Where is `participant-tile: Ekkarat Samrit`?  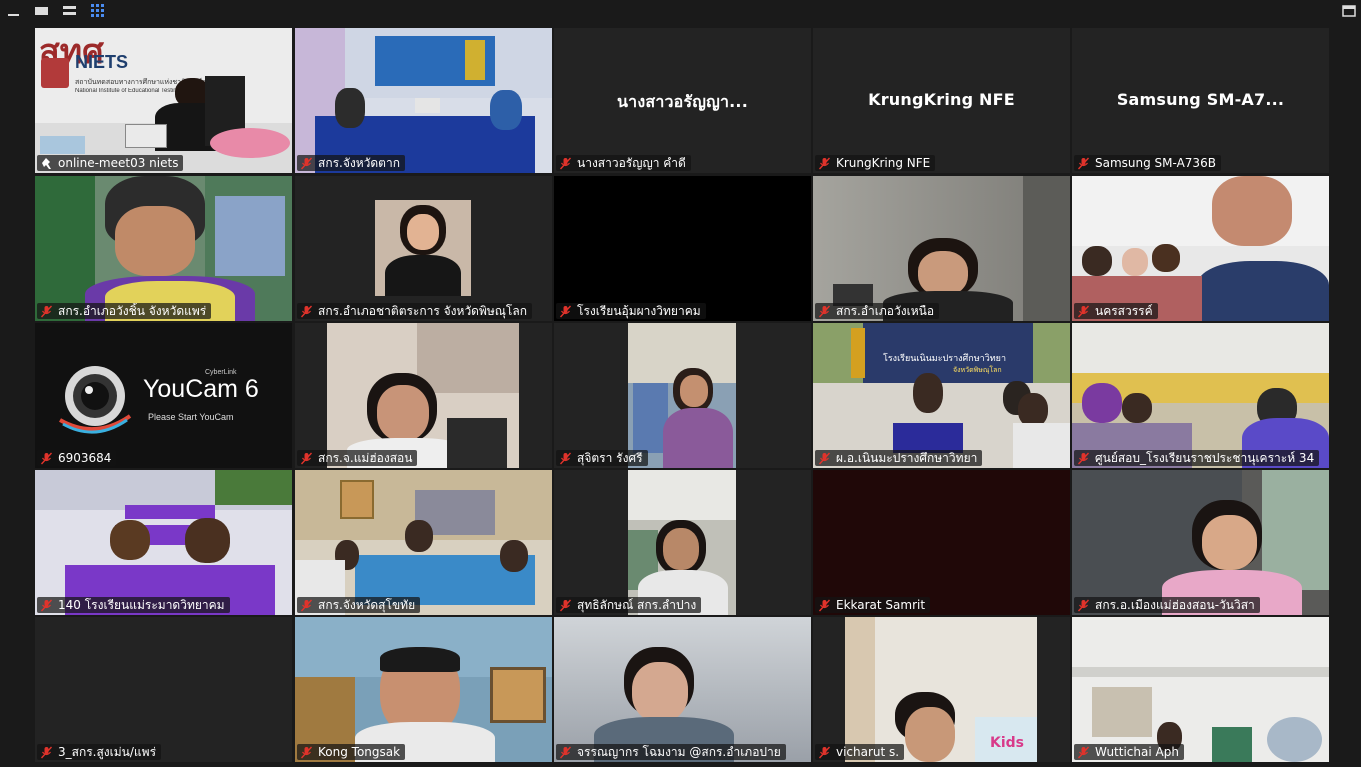 participant-tile: Ekkarat Samrit is located at coordinates (941, 542).